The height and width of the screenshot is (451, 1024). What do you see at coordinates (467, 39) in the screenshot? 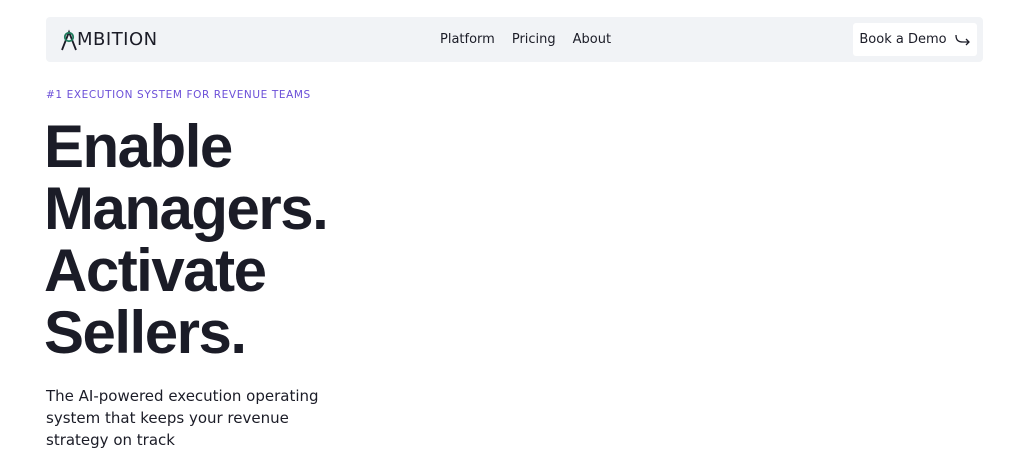
I see `nav-link-platform: Platform` at bounding box center [467, 39].